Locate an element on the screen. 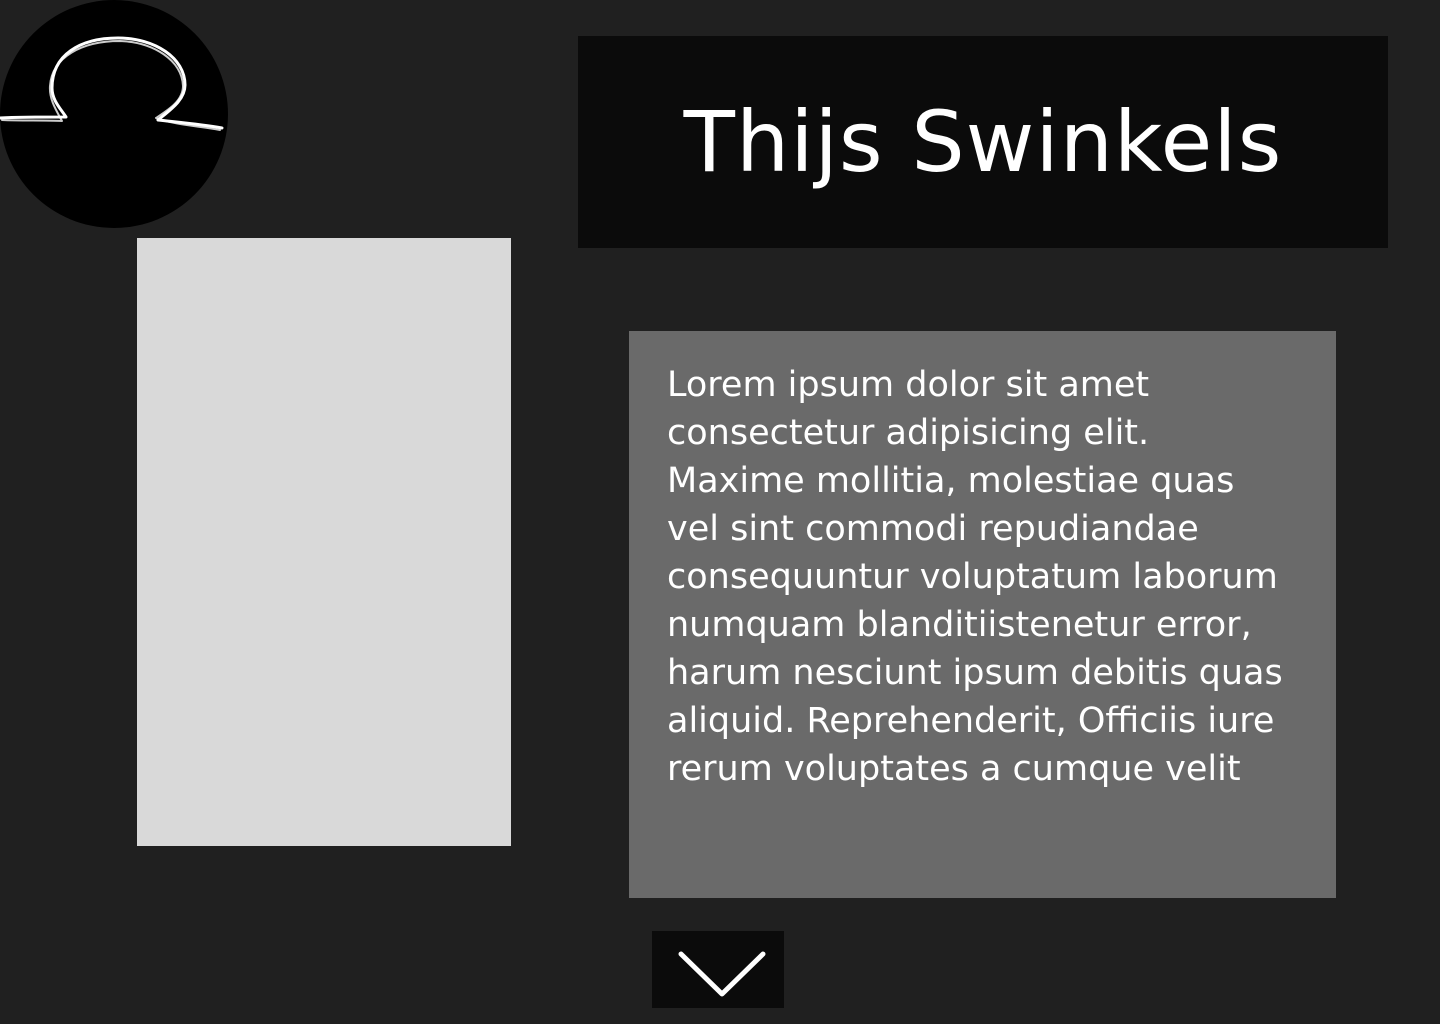 This screenshot has width=1440, height=1024. scroll-down-button is located at coordinates (718, 969).